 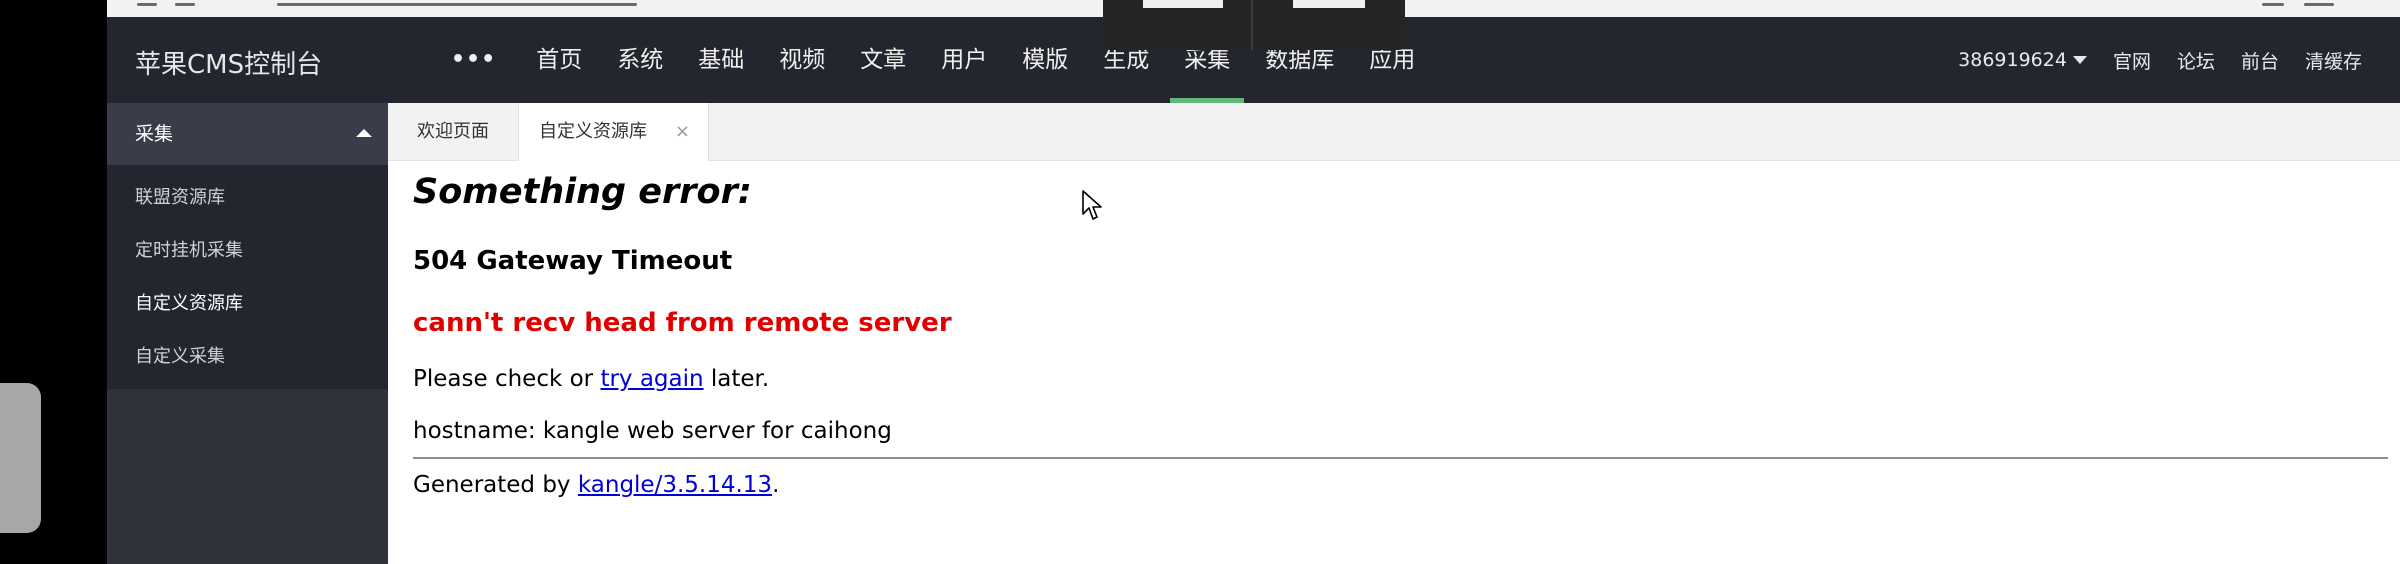 I want to click on sidebar-group-label: 采集, so click(x=154, y=134).